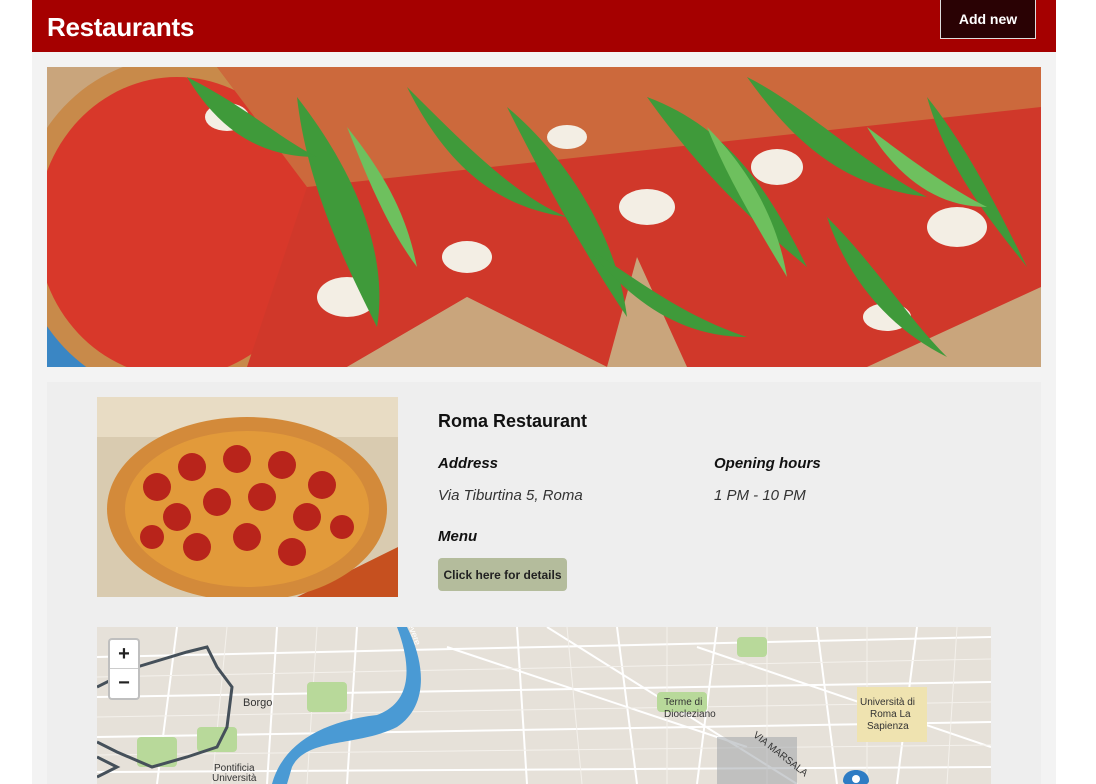 Image resolution: width=1096 pixels, height=784 pixels. Describe the element at coordinates (767, 463) in the screenshot. I see `opening-hours-label: Opening hours` at that location.